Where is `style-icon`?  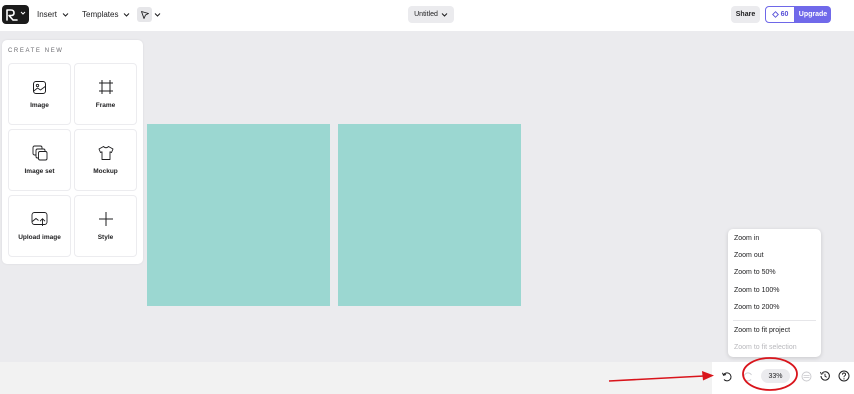 style-icon is located at coordinates (105, 219).